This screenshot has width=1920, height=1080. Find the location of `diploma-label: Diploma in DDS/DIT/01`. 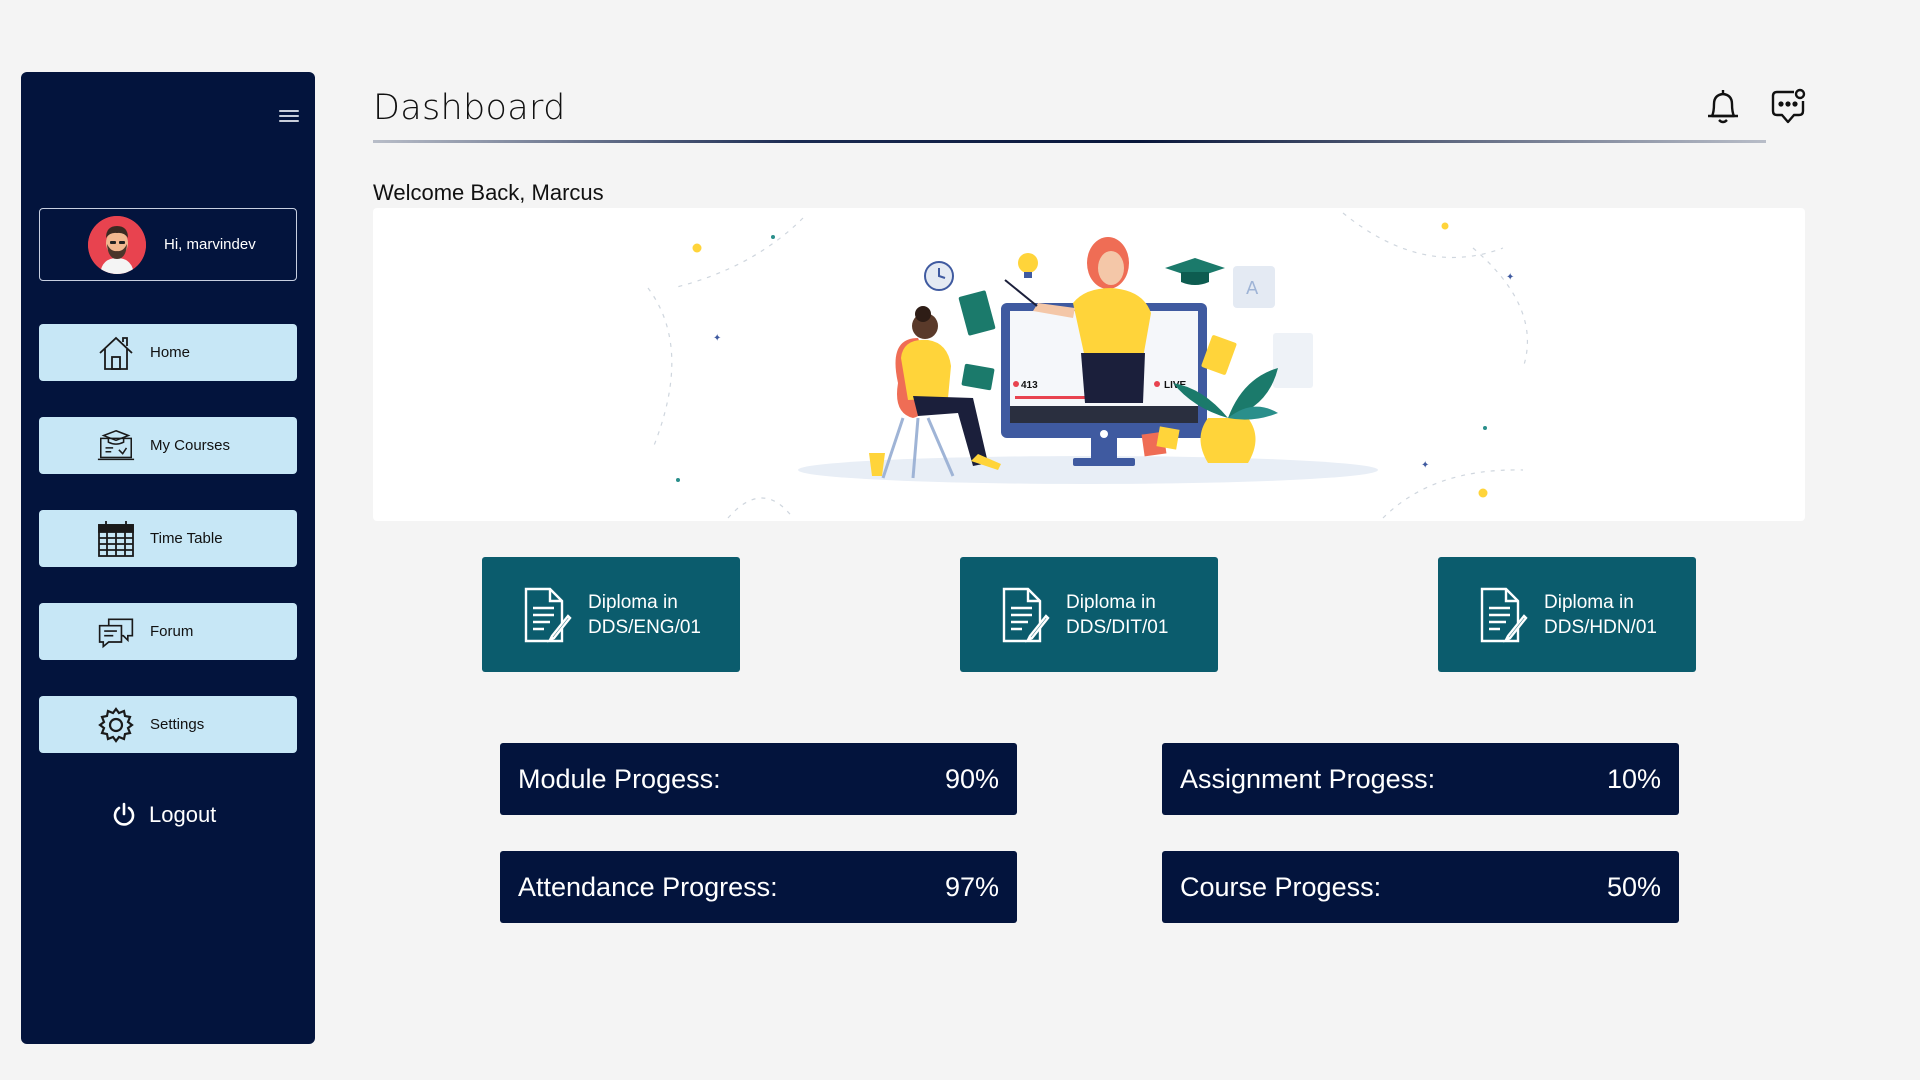

diploma-label: Diploma in DDS/DIT/01 is located at coordinates (1117, 615).